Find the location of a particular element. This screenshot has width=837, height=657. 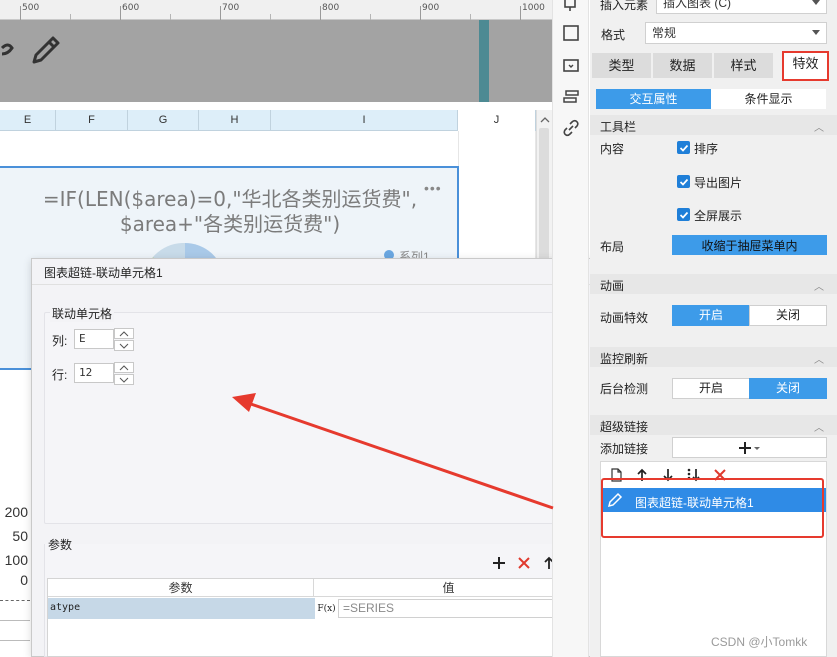

watermark: CSDN @小Tomkk is located at coordinates (759, 642).